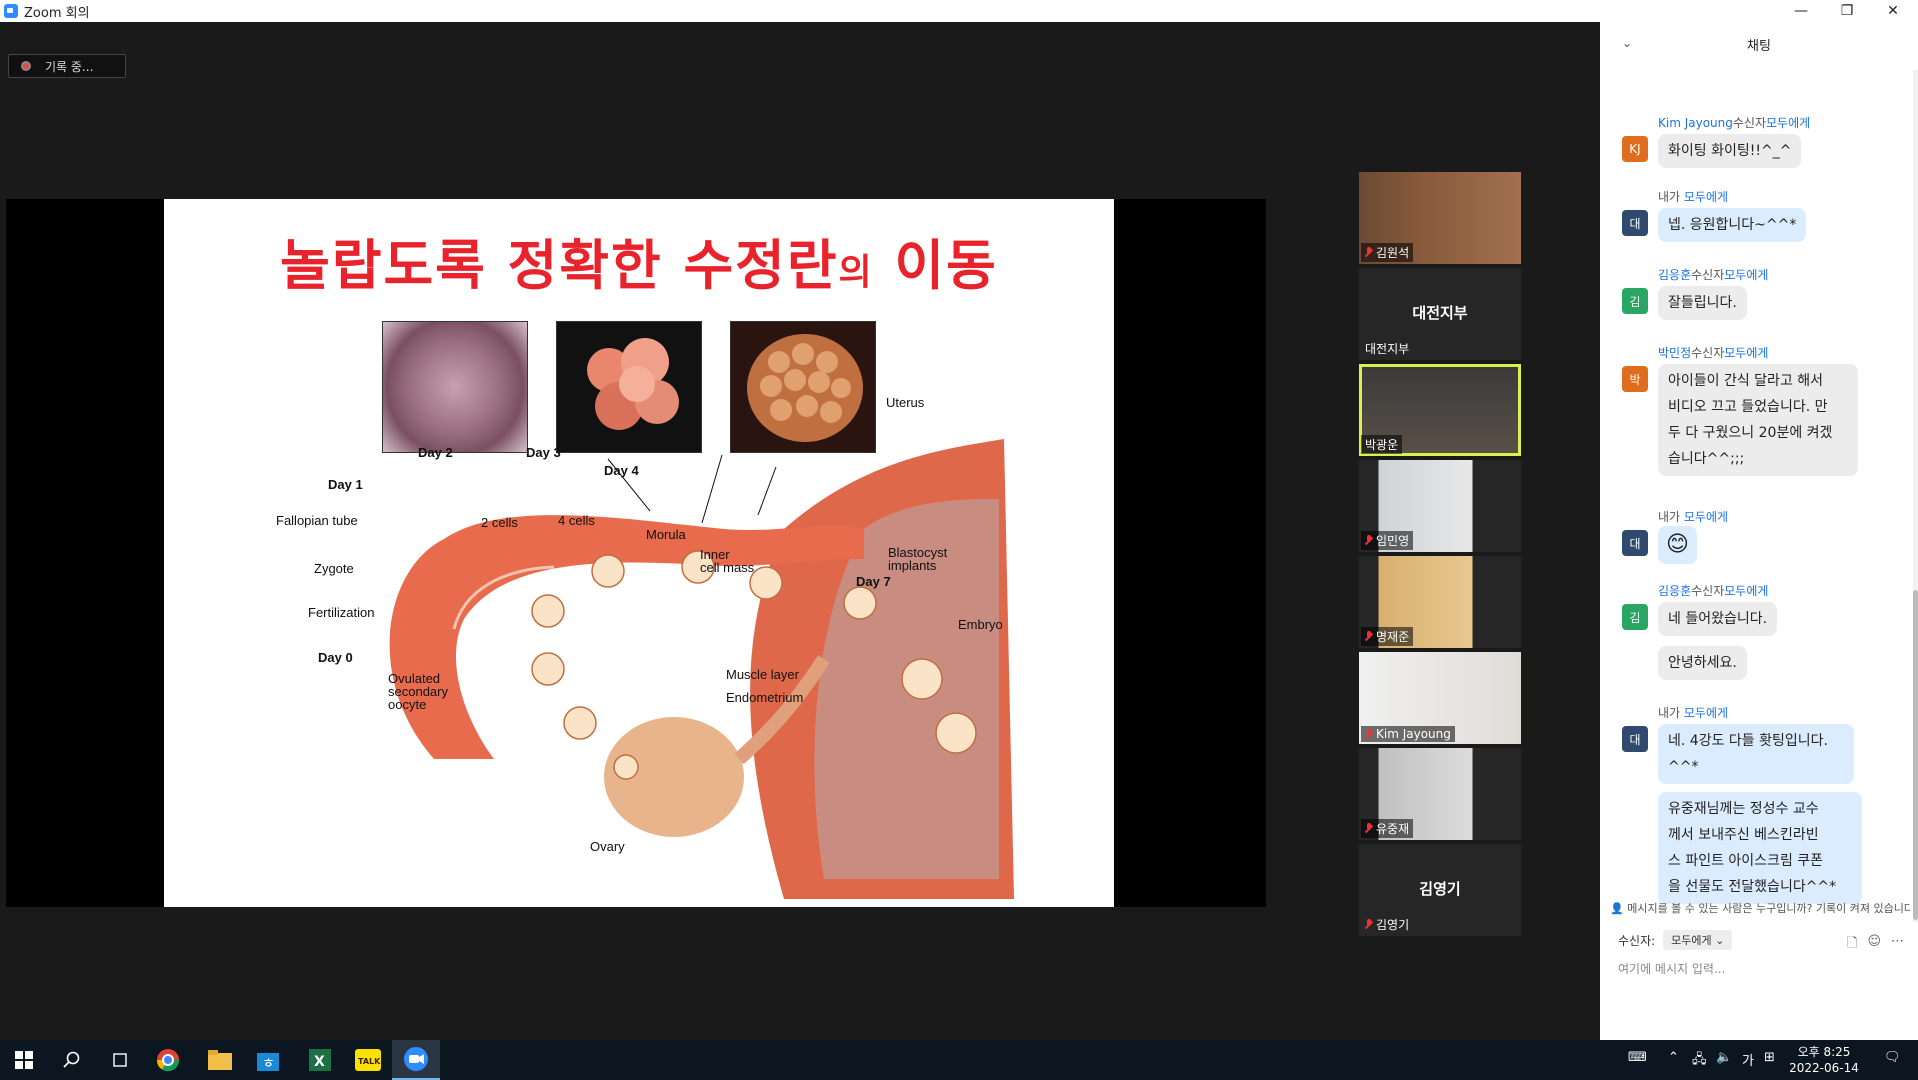 This screenshot has width=1918, height=1080. Describe the element at coordinates (1732, 225) in the screenshot. I see `message-bubble: 넵. 응원합니다~^^*` at that location.